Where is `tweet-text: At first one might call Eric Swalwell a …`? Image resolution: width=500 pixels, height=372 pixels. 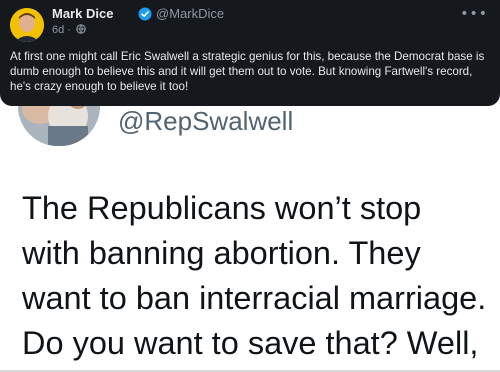
tweet-text: At first one might call Eric Swalwell a … is located at coordinates (247, 71).